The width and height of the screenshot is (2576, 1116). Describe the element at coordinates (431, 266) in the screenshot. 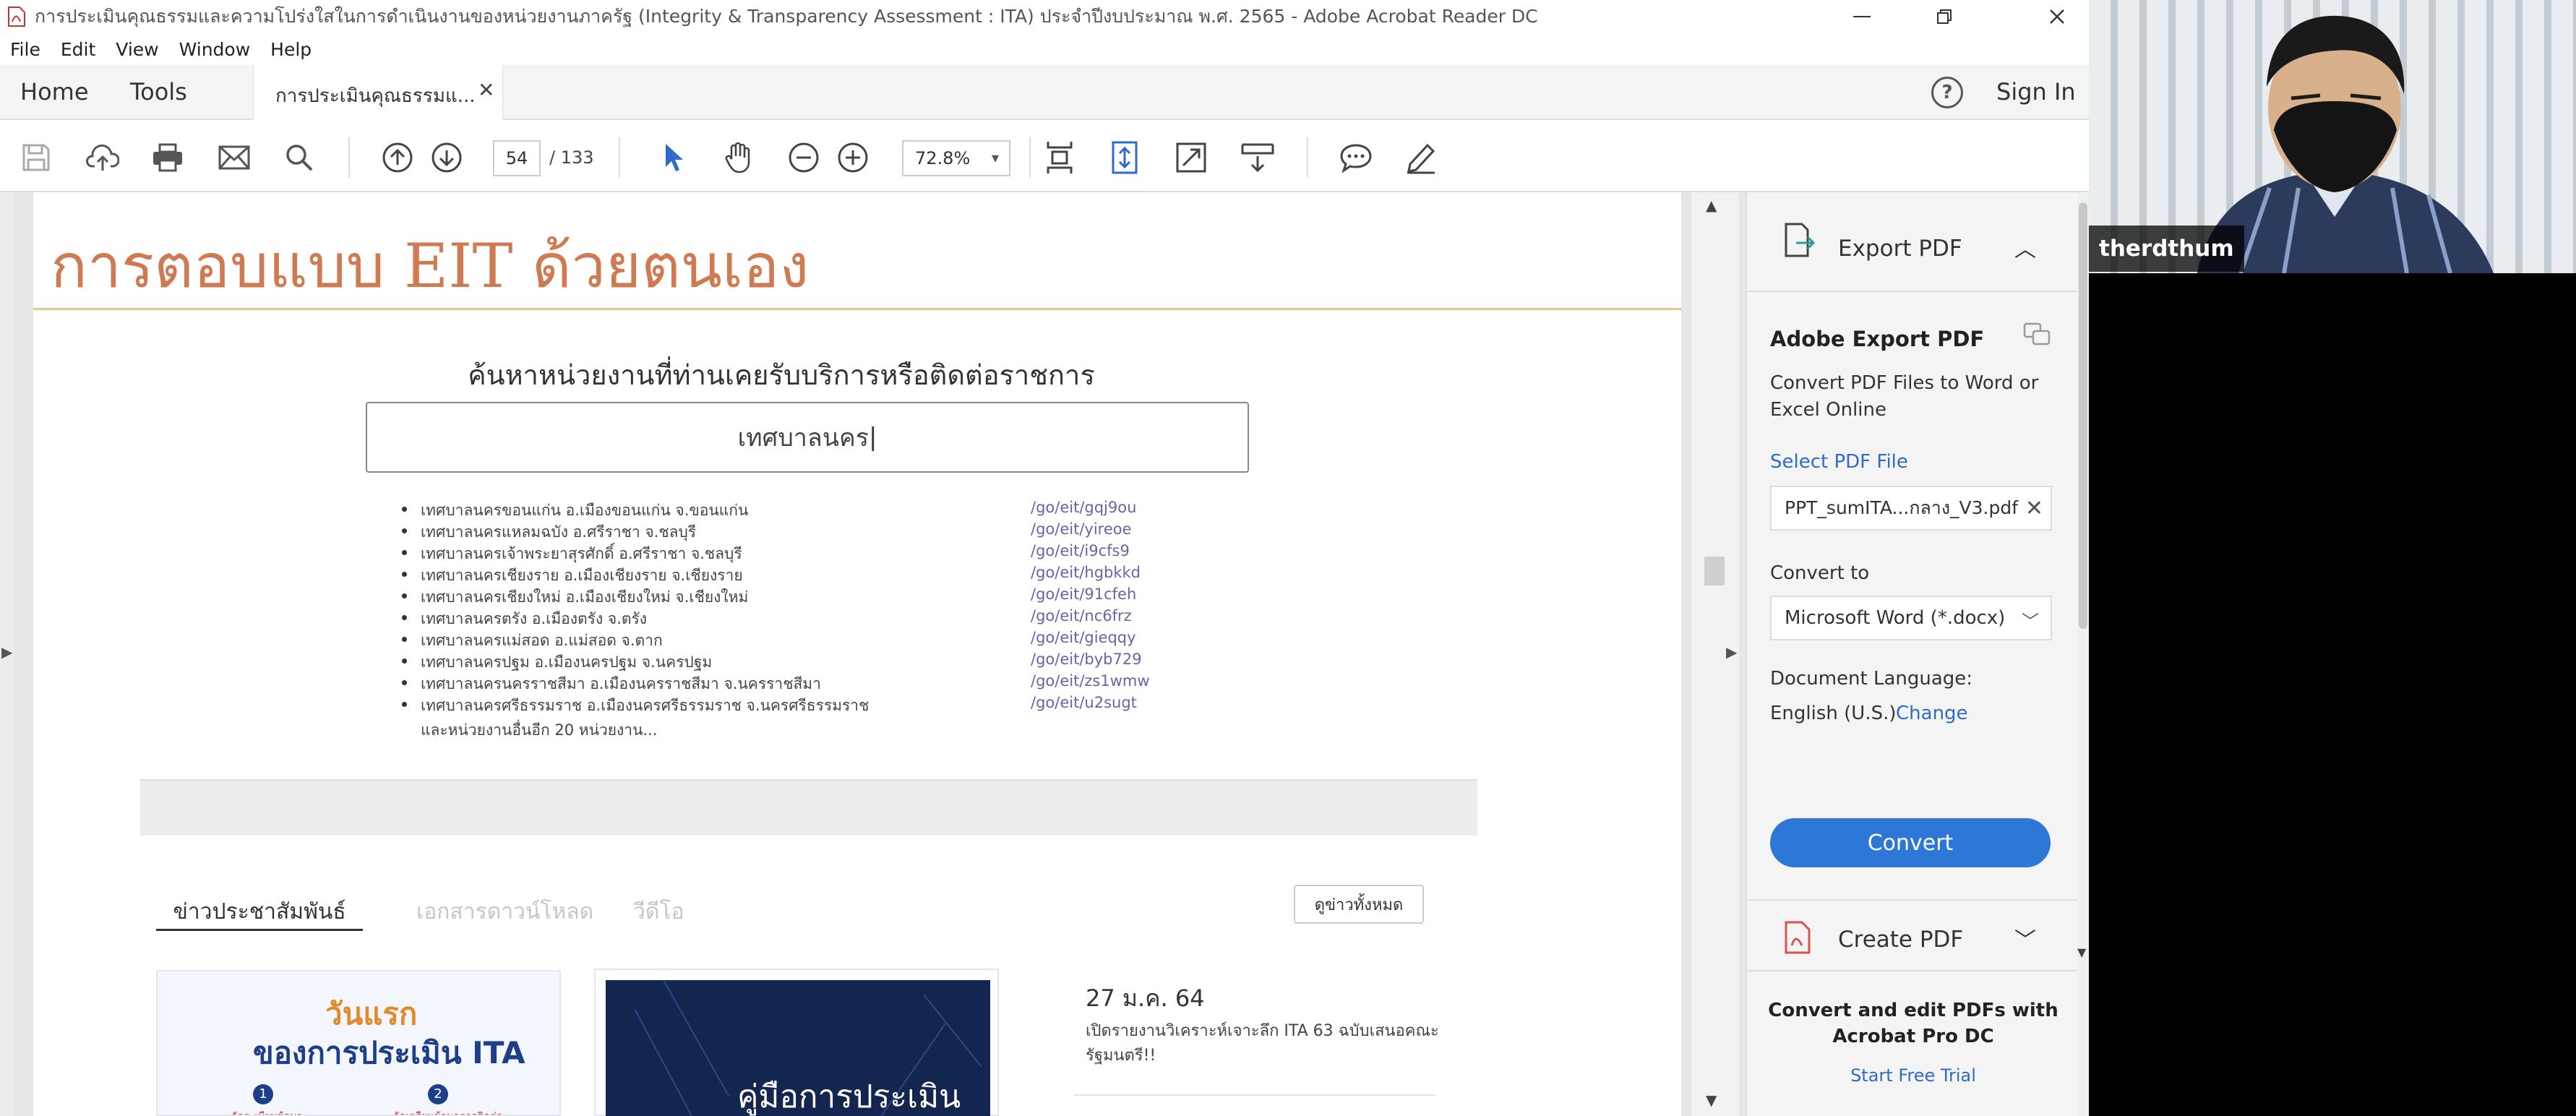

I see `slide-title: การตอบแบบ EIT ด้วยตนเอง` at that location.